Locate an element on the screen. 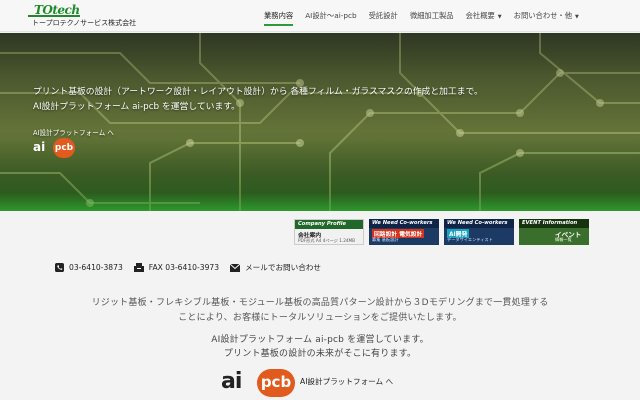 Image resolution: width=640 pixels, height=400 pixels. recruit-ai-banner: We Need Co-workers AI開発 データサイエンティスト is located at coordinates (479, 232).